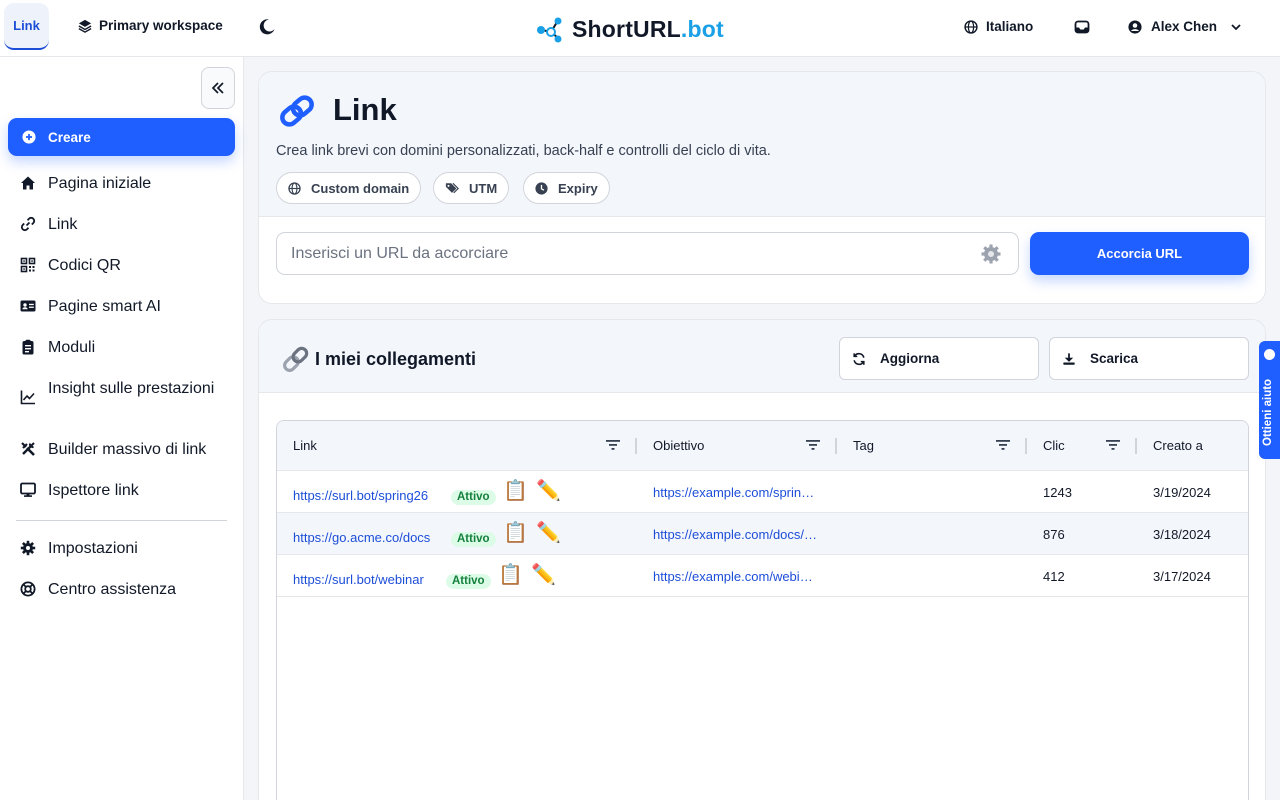 The height and width of the screenshot is (800, 1280). I want to click on my-links-header: I miei collegamenti Aggiorna Scarica, so click(762, 356).